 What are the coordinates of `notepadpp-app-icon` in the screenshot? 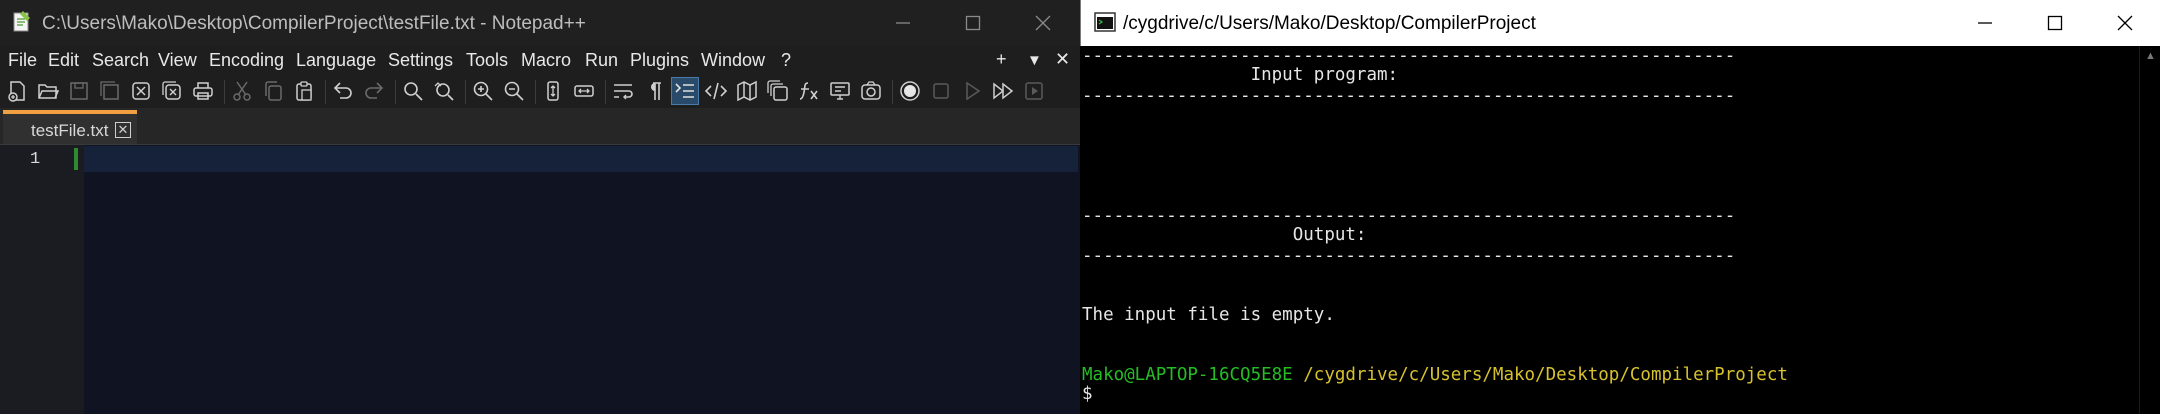 It's located at (21, 21).